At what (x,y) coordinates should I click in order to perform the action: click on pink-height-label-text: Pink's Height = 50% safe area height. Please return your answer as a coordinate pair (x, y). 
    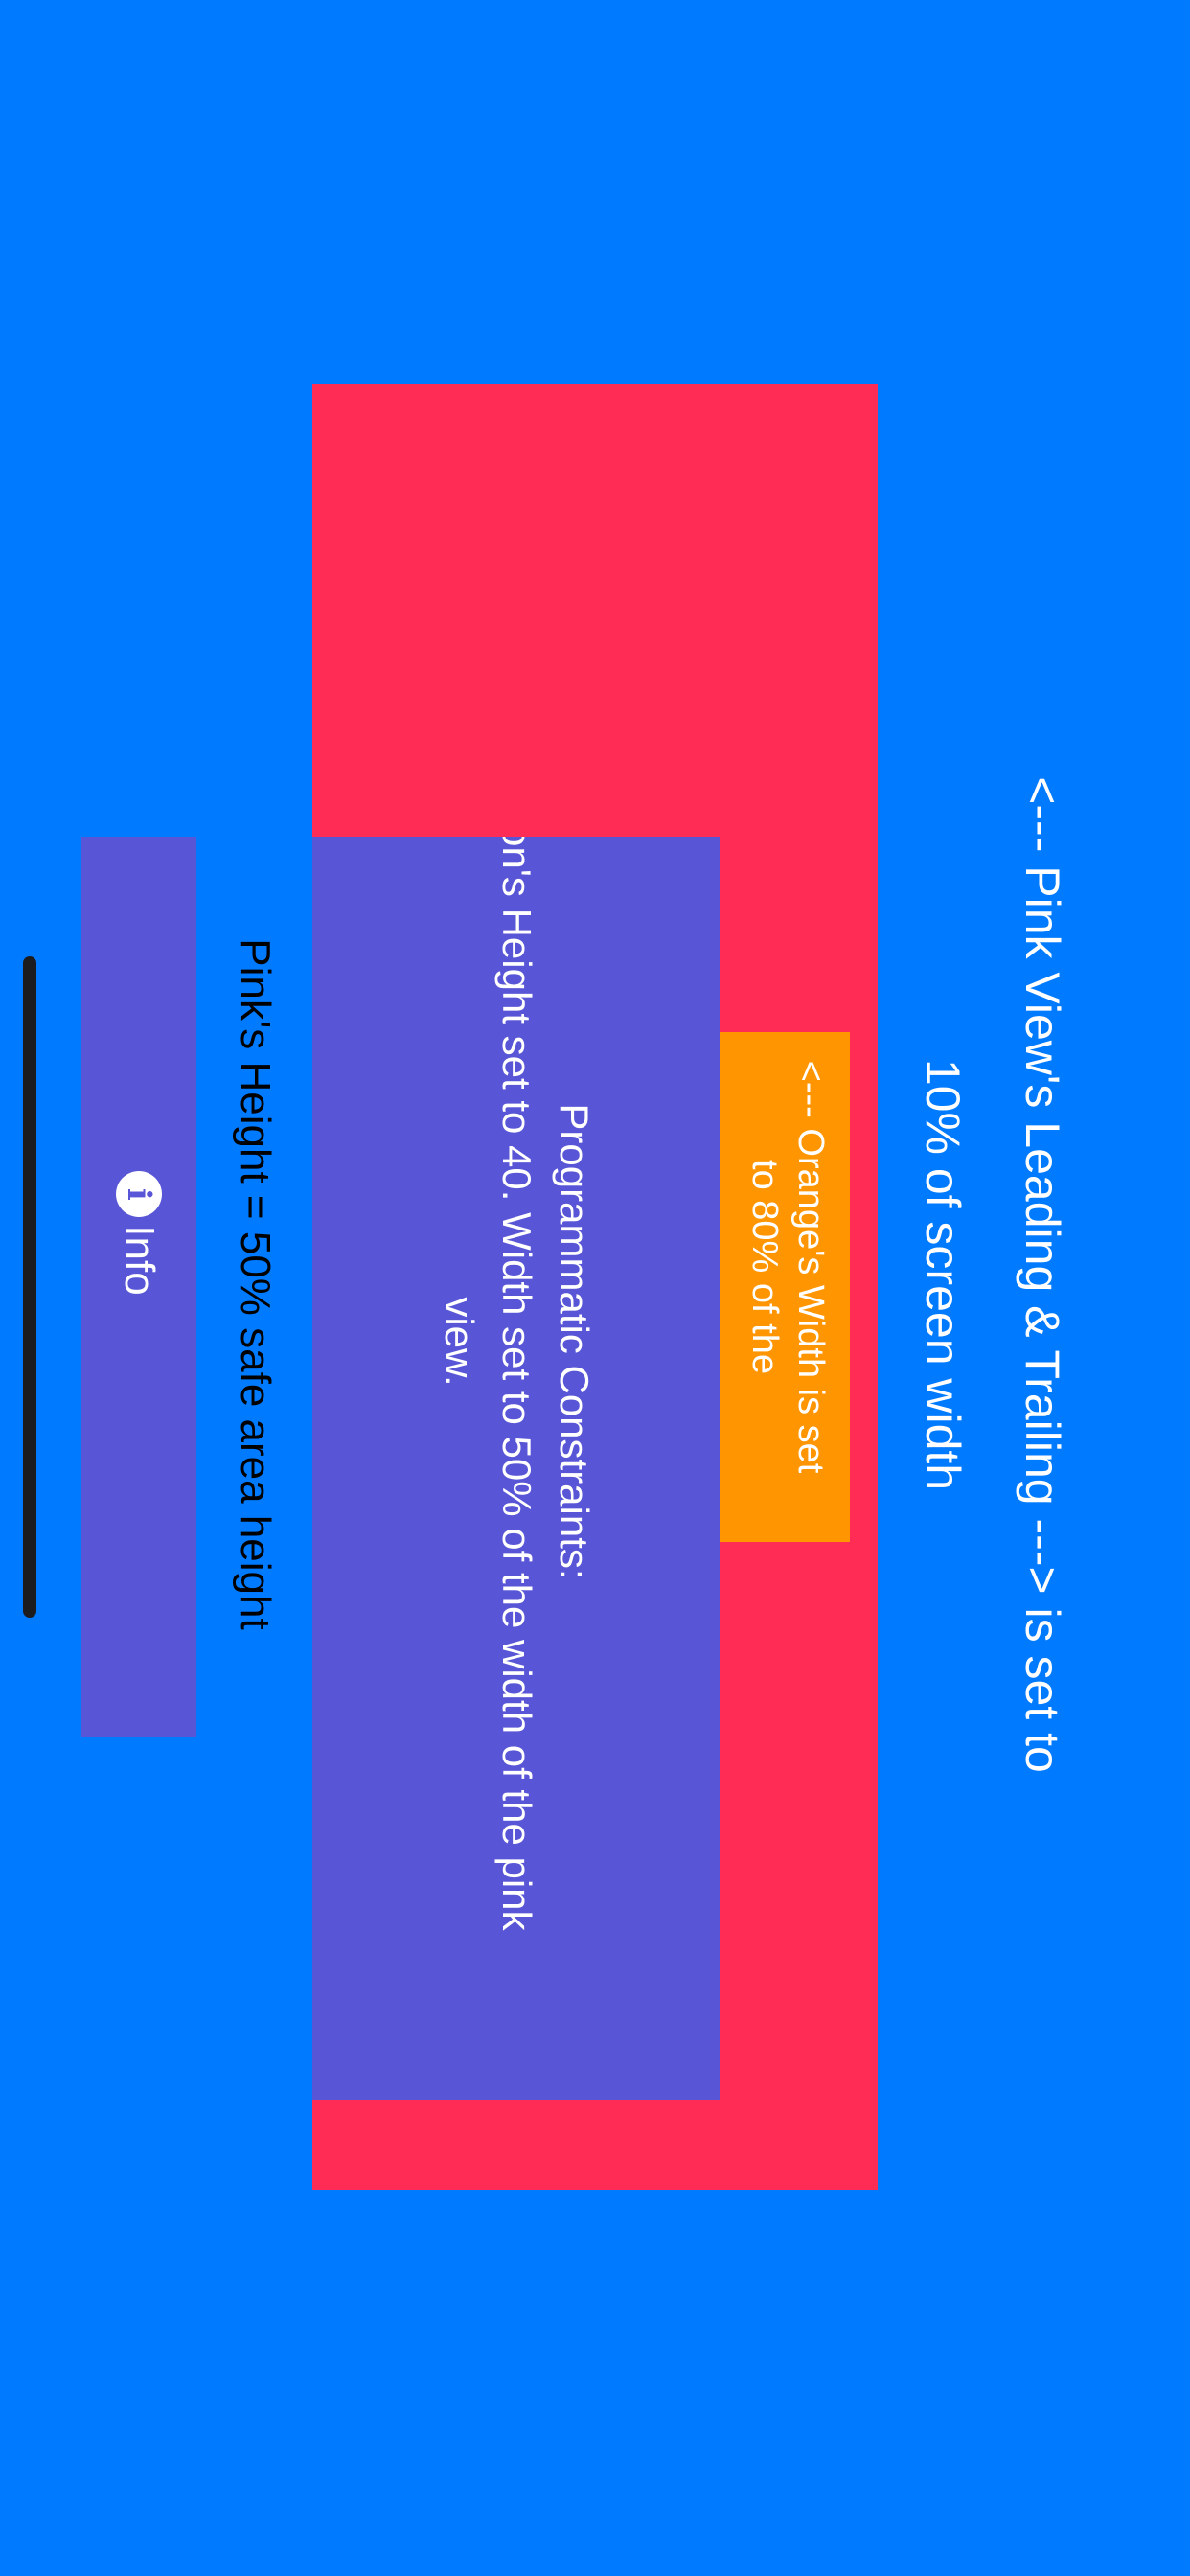
    Looking at the image, I should click on (256, 1284).